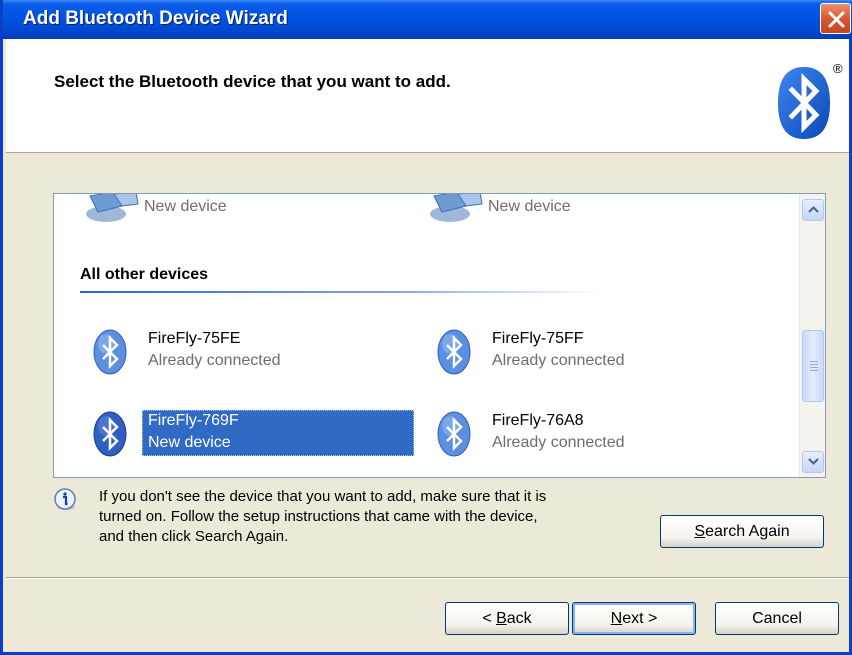  Describe the element at coordinates (194, 536) in the screenshot. I see `info-line: and then click Search Again.` at that location.